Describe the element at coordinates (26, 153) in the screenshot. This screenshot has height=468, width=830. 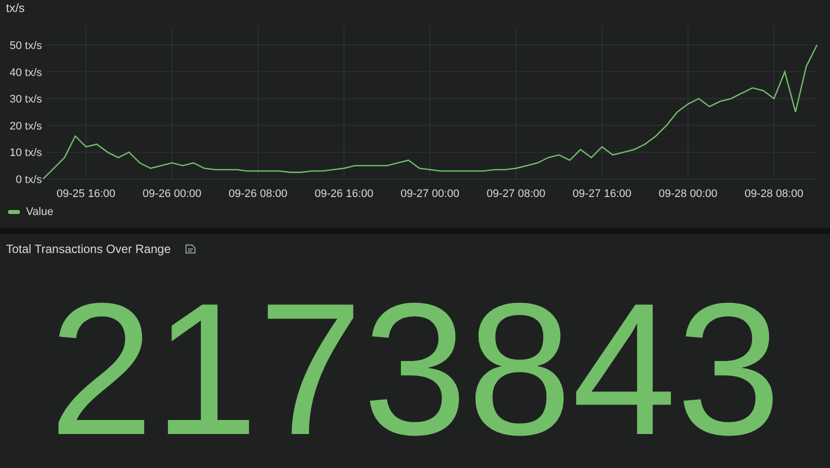
I see `y-axis-label: 10 tx/s` at that location.